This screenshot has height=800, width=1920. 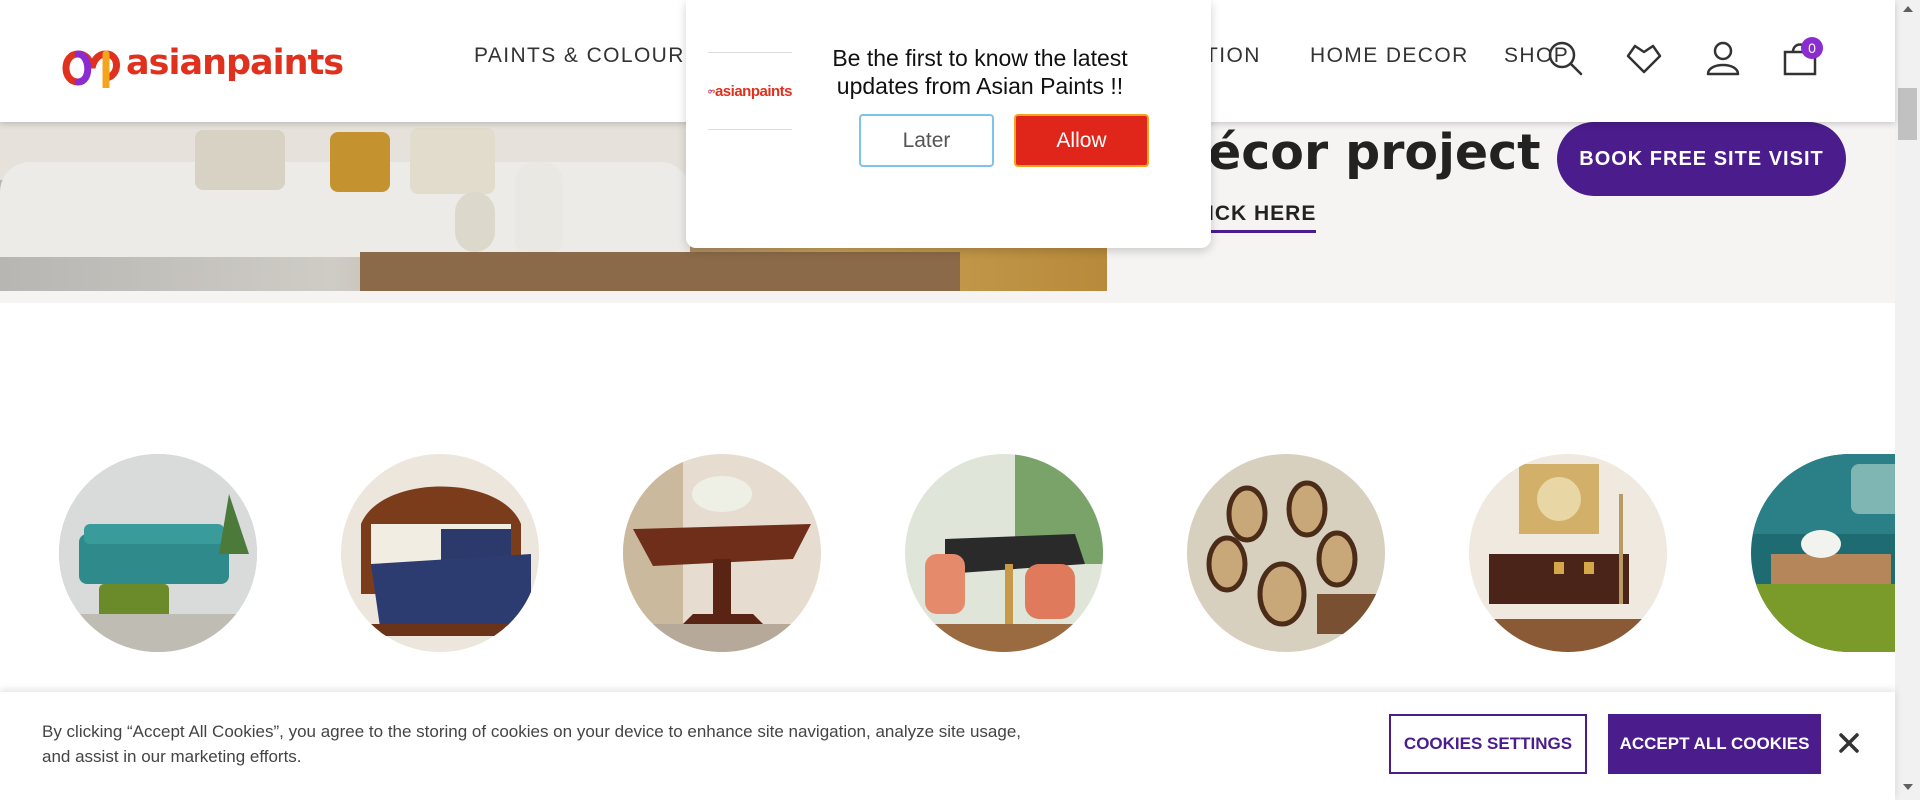 I want to click on nav-item-home-decor: HOME DECOR, so click(x=1389, y=56).